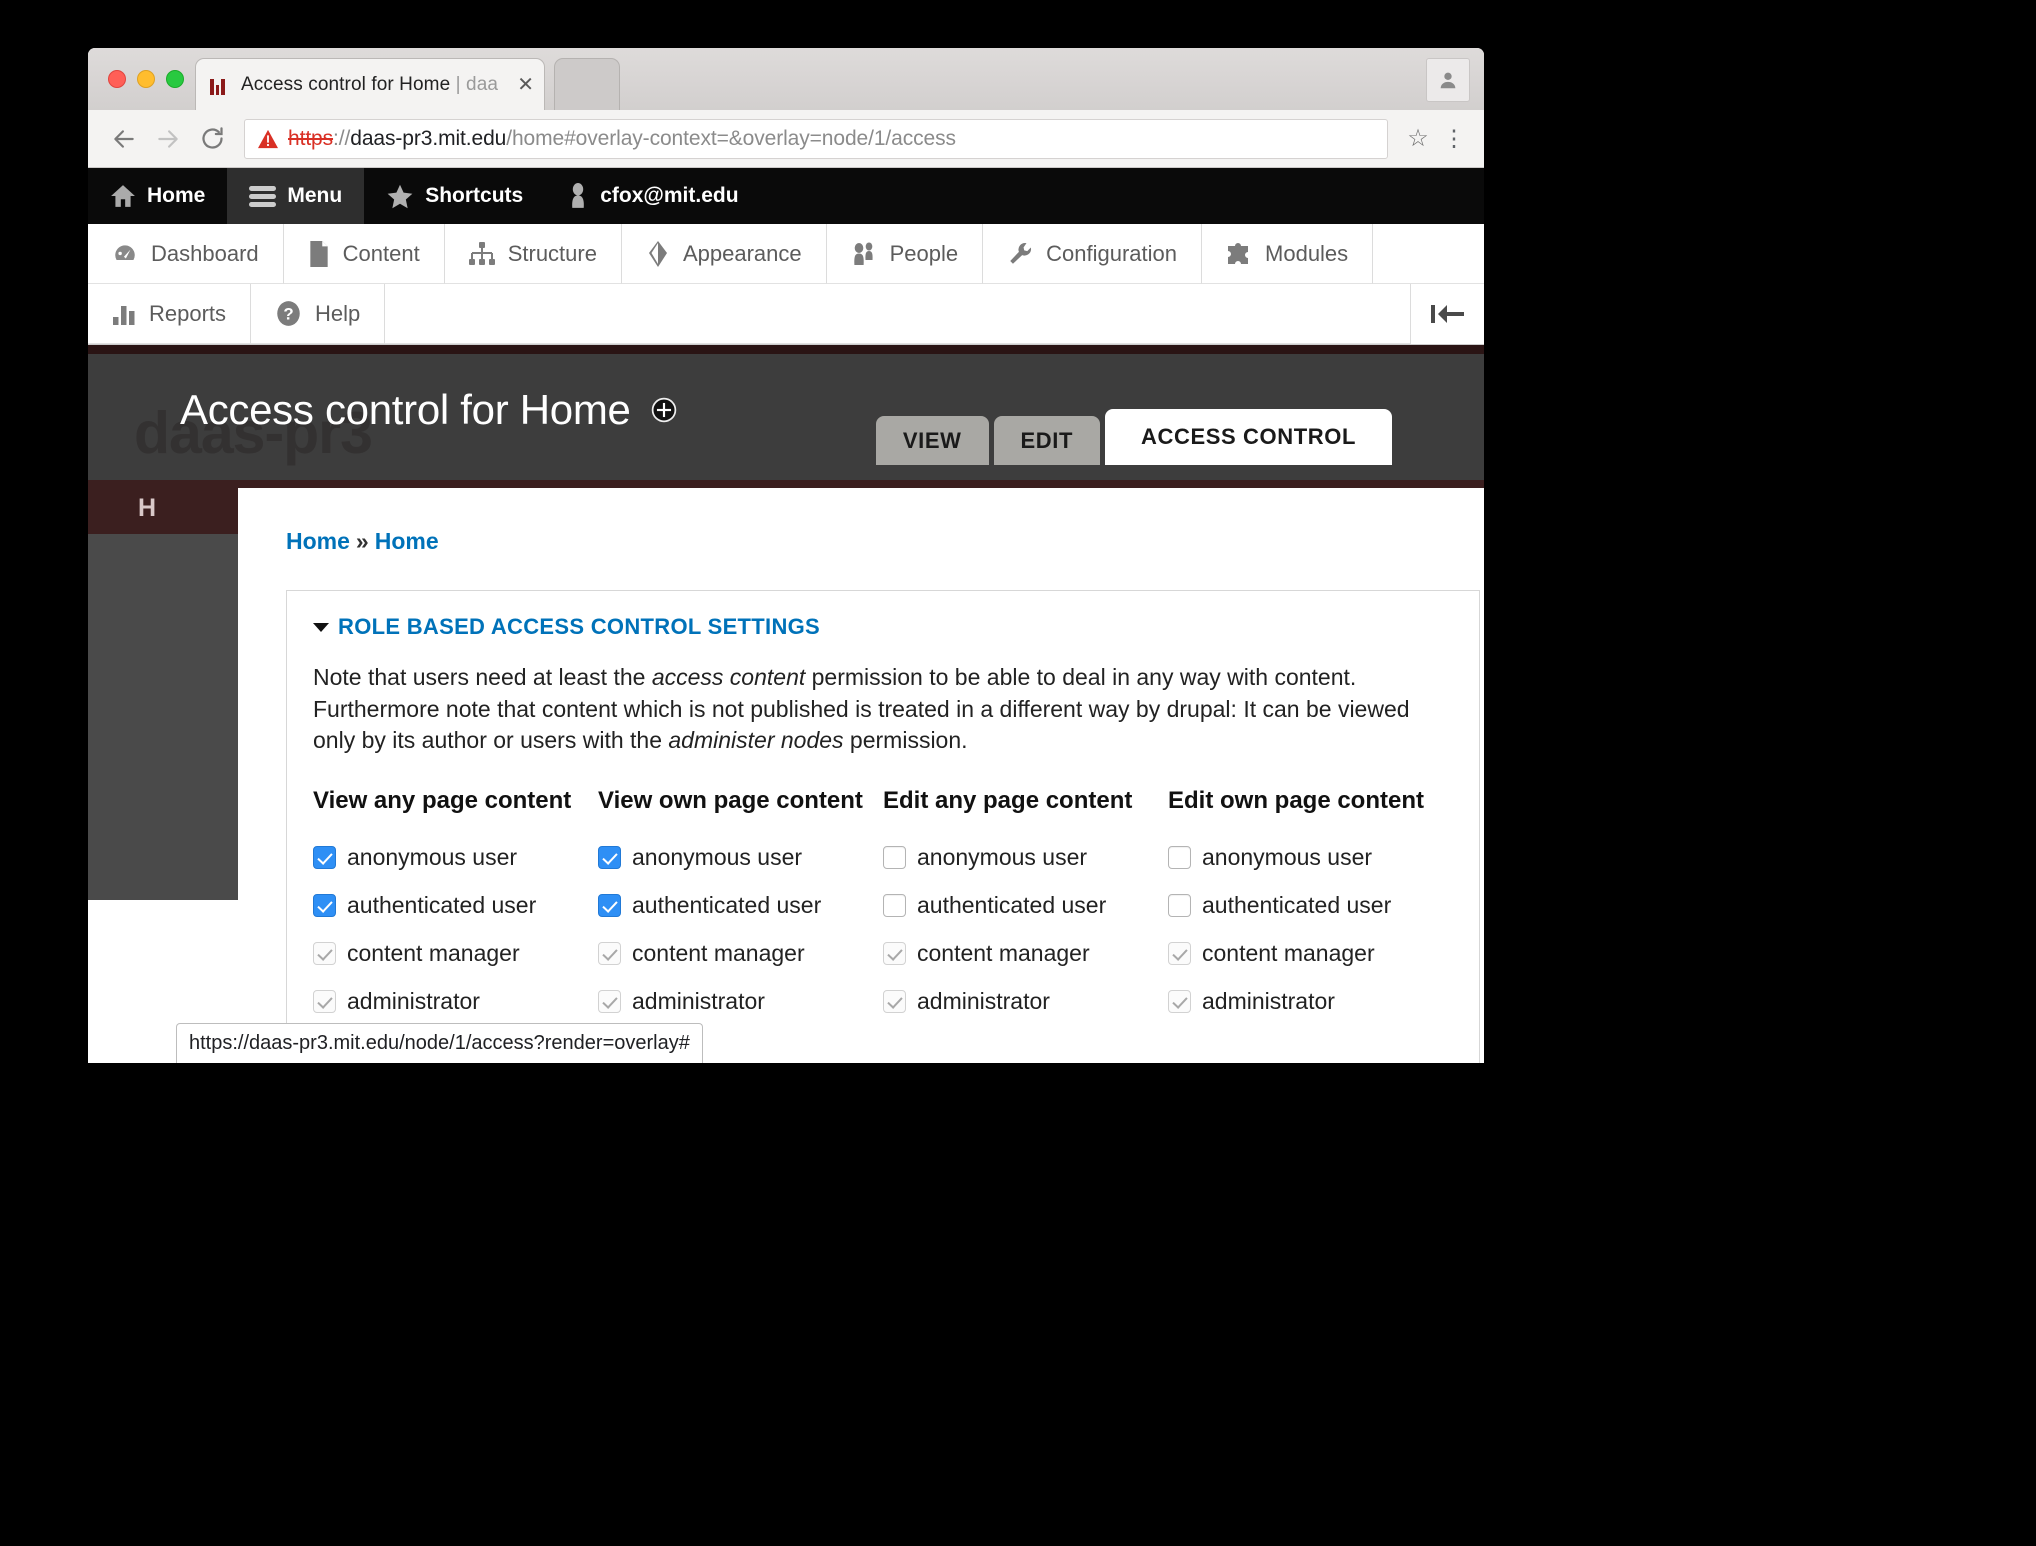  I want to click on puzzle-icon, so click(1239, 254).